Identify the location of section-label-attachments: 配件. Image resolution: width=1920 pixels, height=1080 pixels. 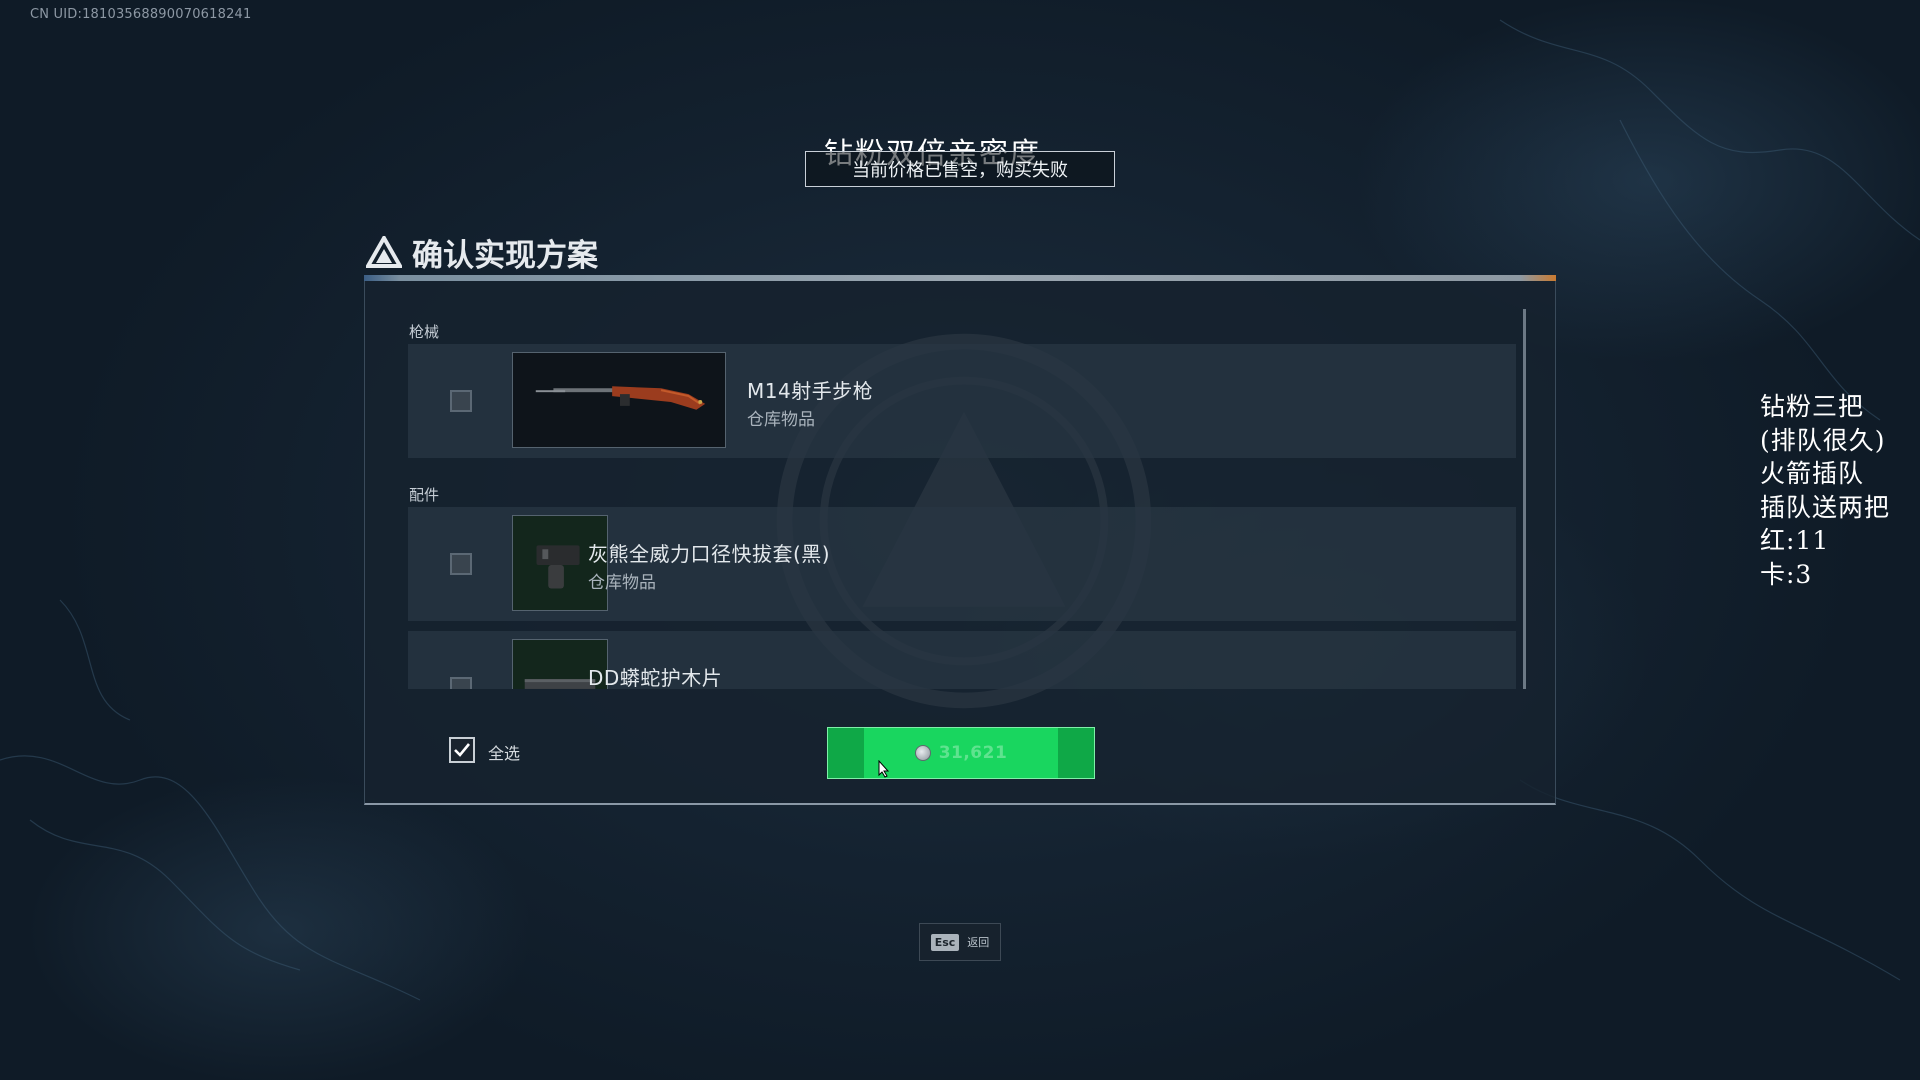
(424, 495).